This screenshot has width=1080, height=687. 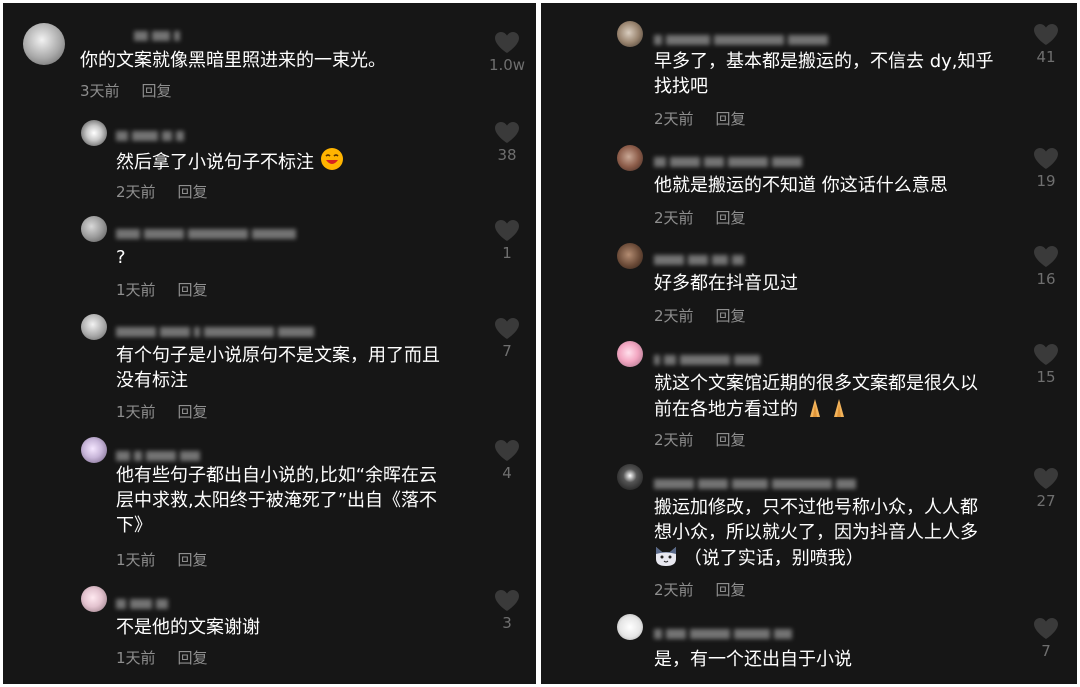 I want to click on like-button: 38, so click(x=507, y=142).